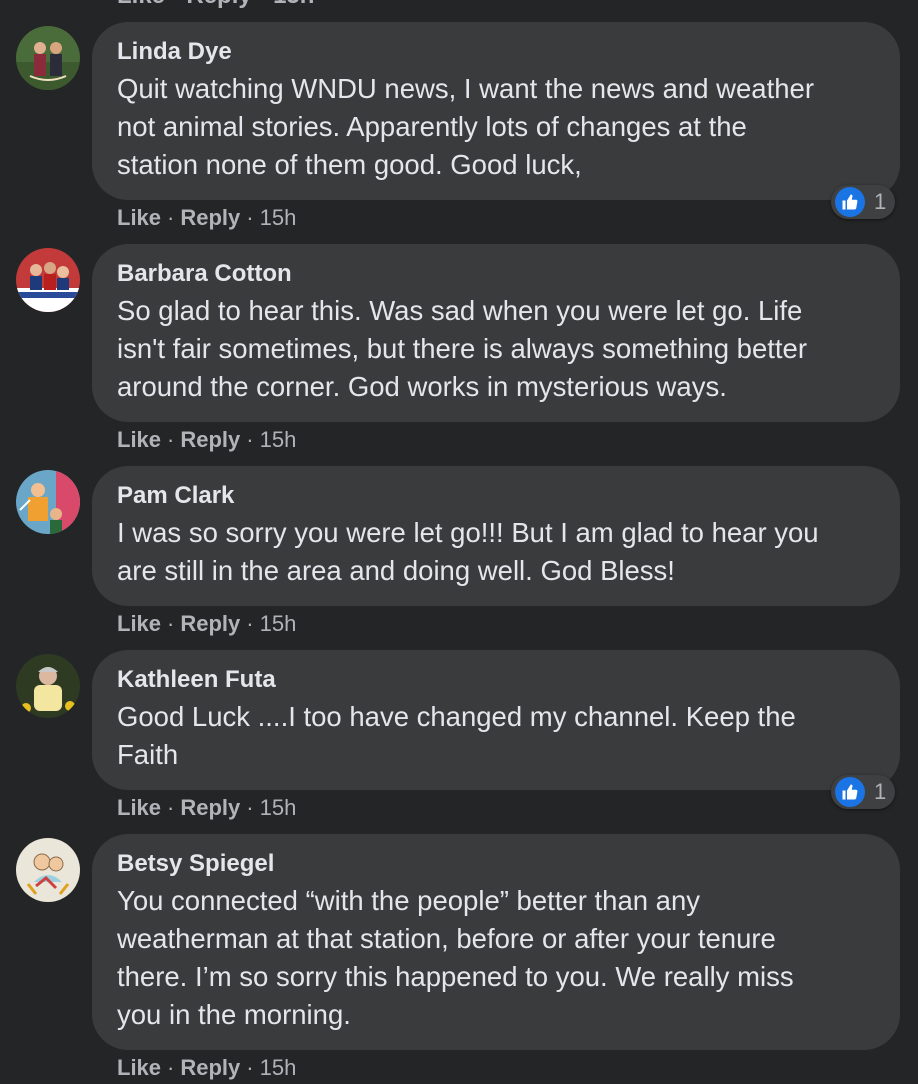 The image size is (918, 1084). I want to click on comment-author: Barbara Cotton, so click(496, 274).